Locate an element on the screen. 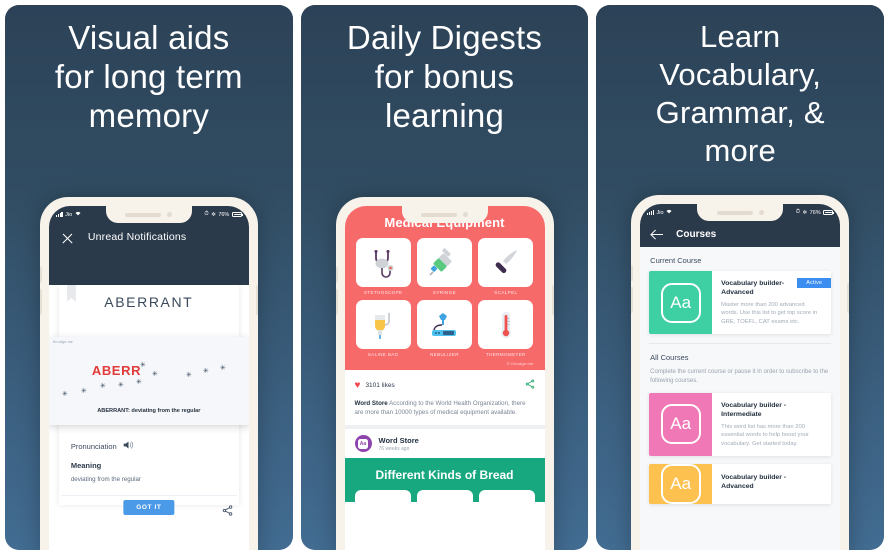 This screenshot has width=889, height=554. word-title: ABERRANT is located at coordinates (149, 302).